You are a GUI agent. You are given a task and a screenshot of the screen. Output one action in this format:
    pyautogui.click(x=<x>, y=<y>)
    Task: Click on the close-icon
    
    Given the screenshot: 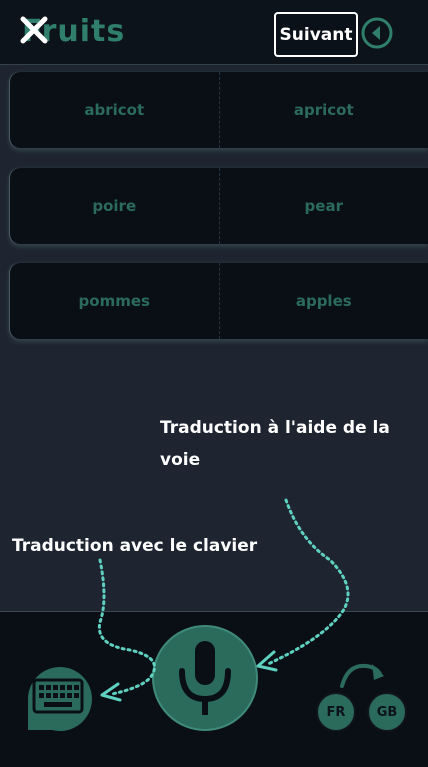 What is the action you would take?
    pyautogui.click(x=34, y=30)
    